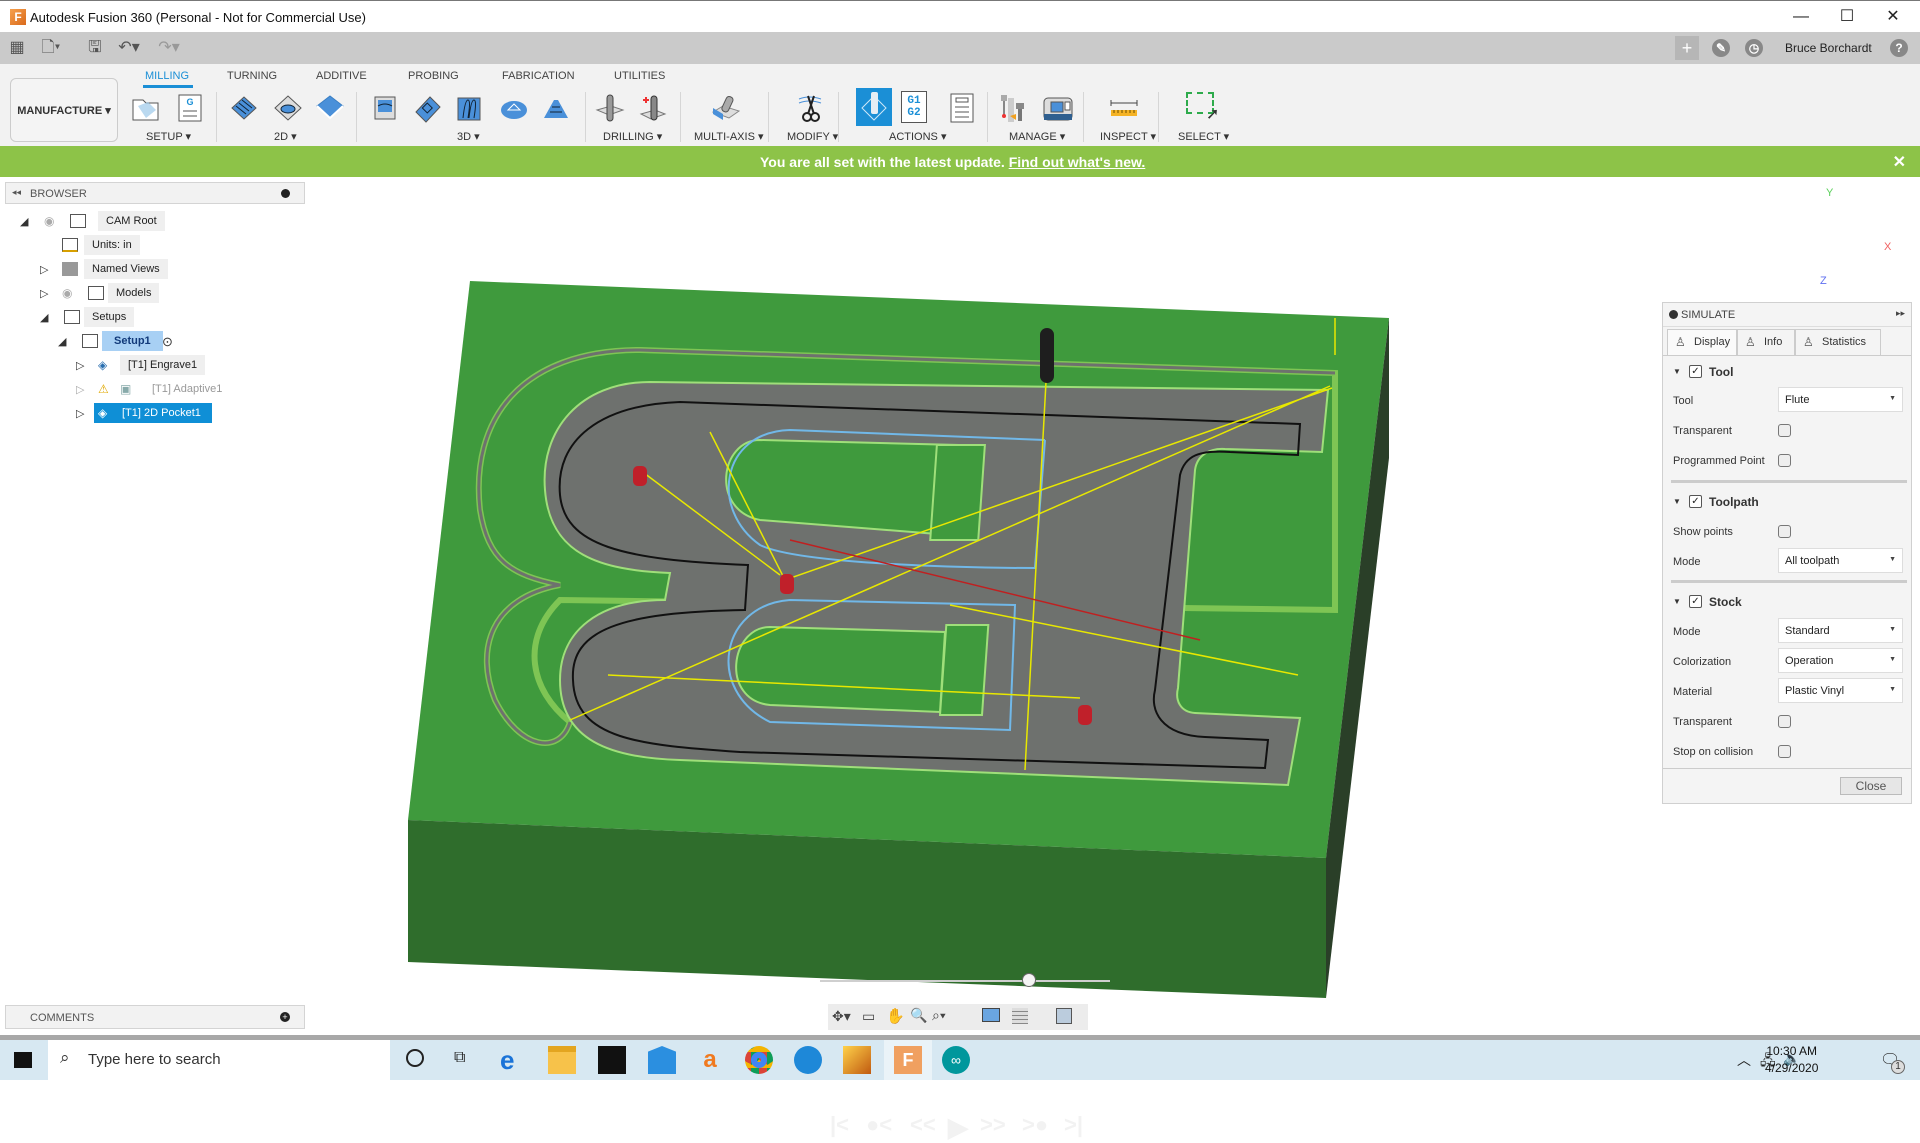  Describe the element at coordinates (991, 1015) in the screenshot. I see `display-settings-icon` at that location.